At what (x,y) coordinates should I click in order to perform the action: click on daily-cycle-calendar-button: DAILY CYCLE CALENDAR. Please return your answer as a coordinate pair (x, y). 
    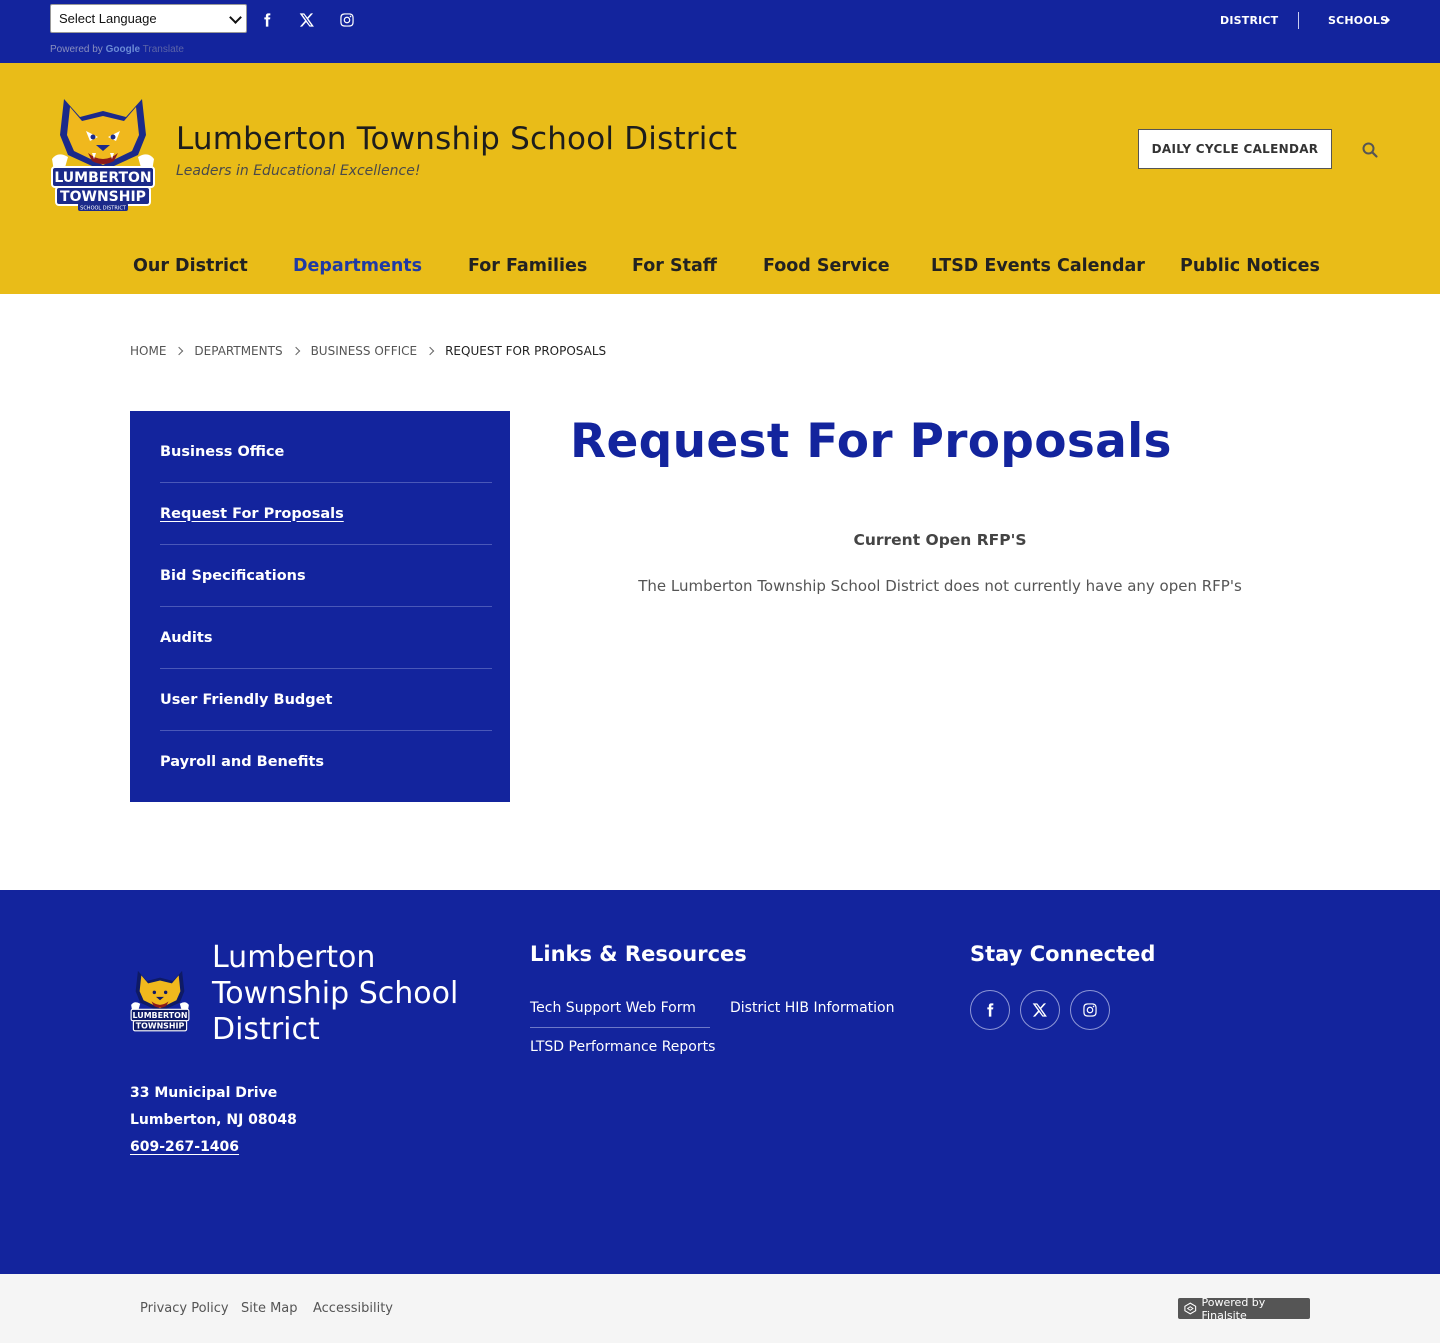
    Looking at the image, I should click on (1235, 149).